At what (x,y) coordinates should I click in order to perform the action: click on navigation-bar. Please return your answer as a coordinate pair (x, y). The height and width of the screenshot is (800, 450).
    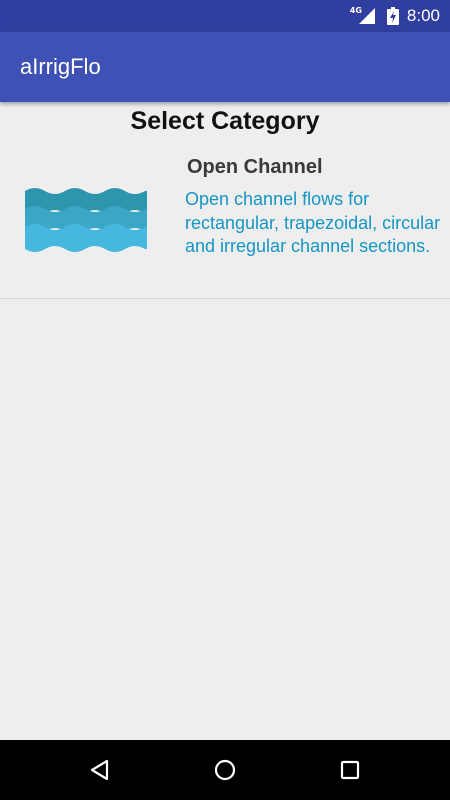
    Looking at the image, I should click on (225, 770).